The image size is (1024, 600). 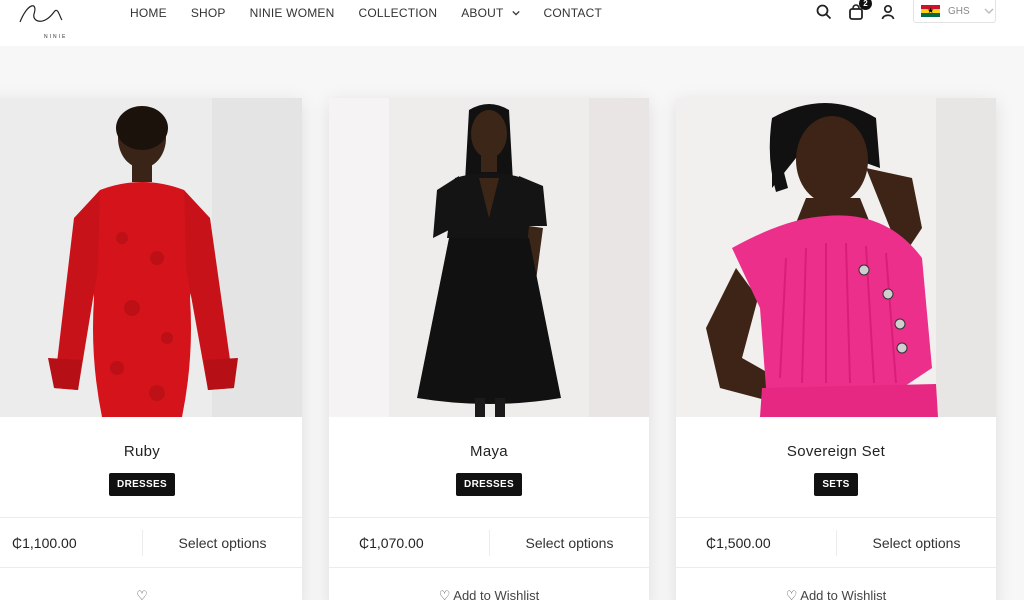 What do you see at coordinates (836, 484) in the screenshot?
I see `category-badge: SETS` at bounding box center [836, 484].